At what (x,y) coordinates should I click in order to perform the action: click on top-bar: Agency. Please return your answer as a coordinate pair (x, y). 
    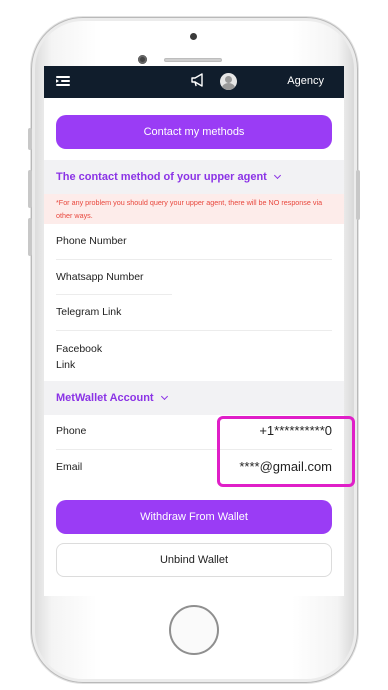
    Looking at the image, I should click on (194, 82).